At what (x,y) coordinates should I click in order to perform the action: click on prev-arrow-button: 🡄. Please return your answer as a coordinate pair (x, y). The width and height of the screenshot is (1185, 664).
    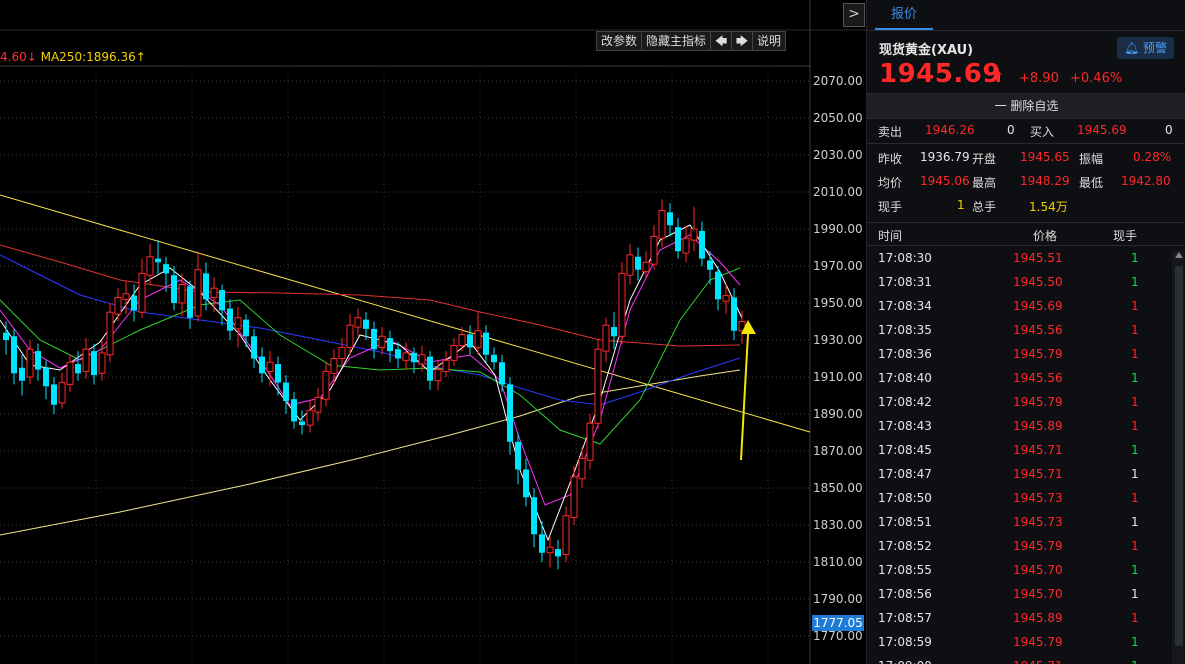
    Looking at the image, I should click on (721, 41).